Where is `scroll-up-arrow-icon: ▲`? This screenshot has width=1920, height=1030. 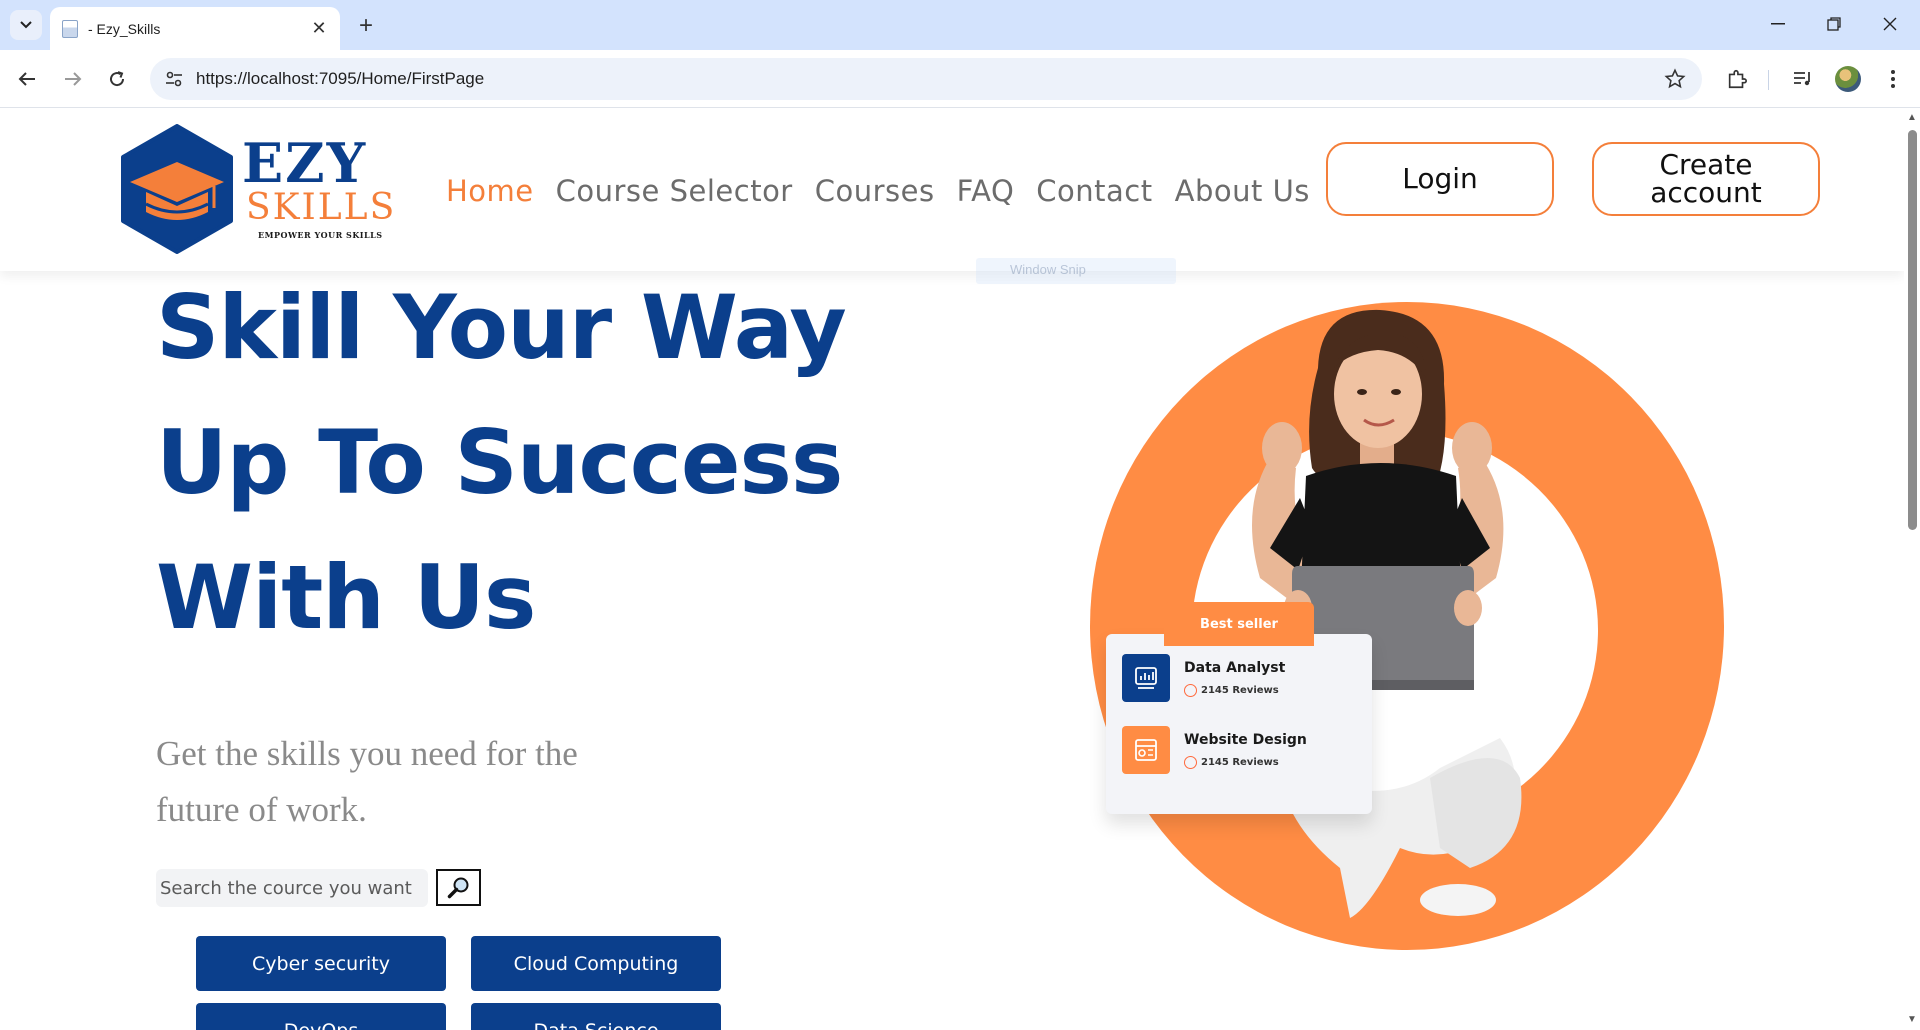
scroll-up-arrow-icon: ▲ is located at coordinates (1912, 117).